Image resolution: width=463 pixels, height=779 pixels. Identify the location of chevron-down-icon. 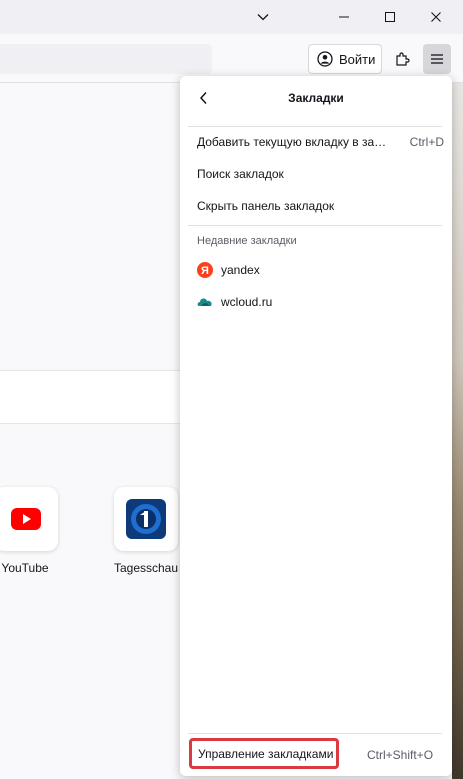
(263, 17).